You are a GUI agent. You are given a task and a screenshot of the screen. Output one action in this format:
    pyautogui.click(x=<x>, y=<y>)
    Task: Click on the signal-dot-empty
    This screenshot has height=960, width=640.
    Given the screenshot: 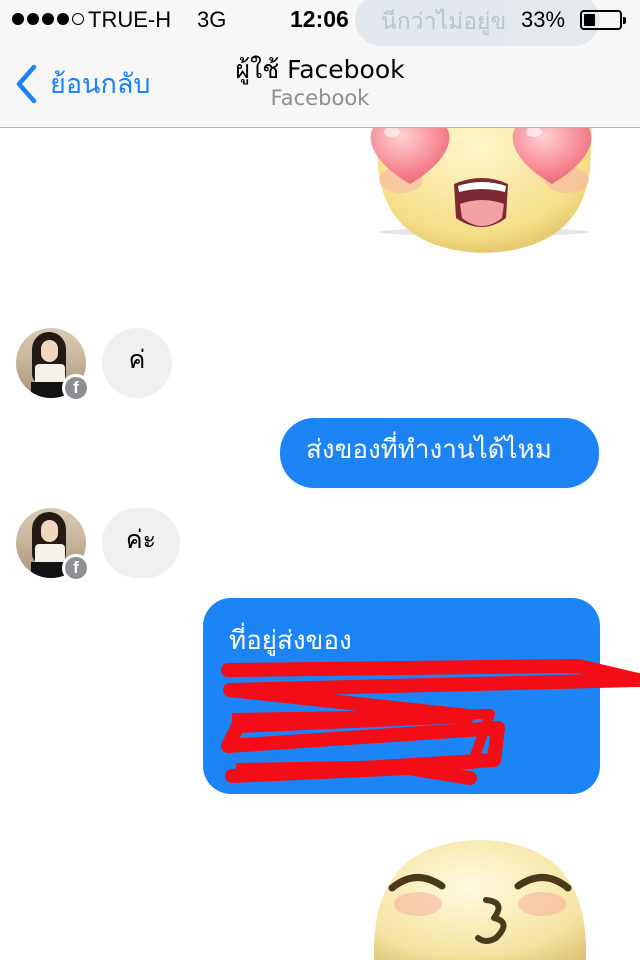 What is the action you would take?
    pyautogui.click(x=78, y=19)
    